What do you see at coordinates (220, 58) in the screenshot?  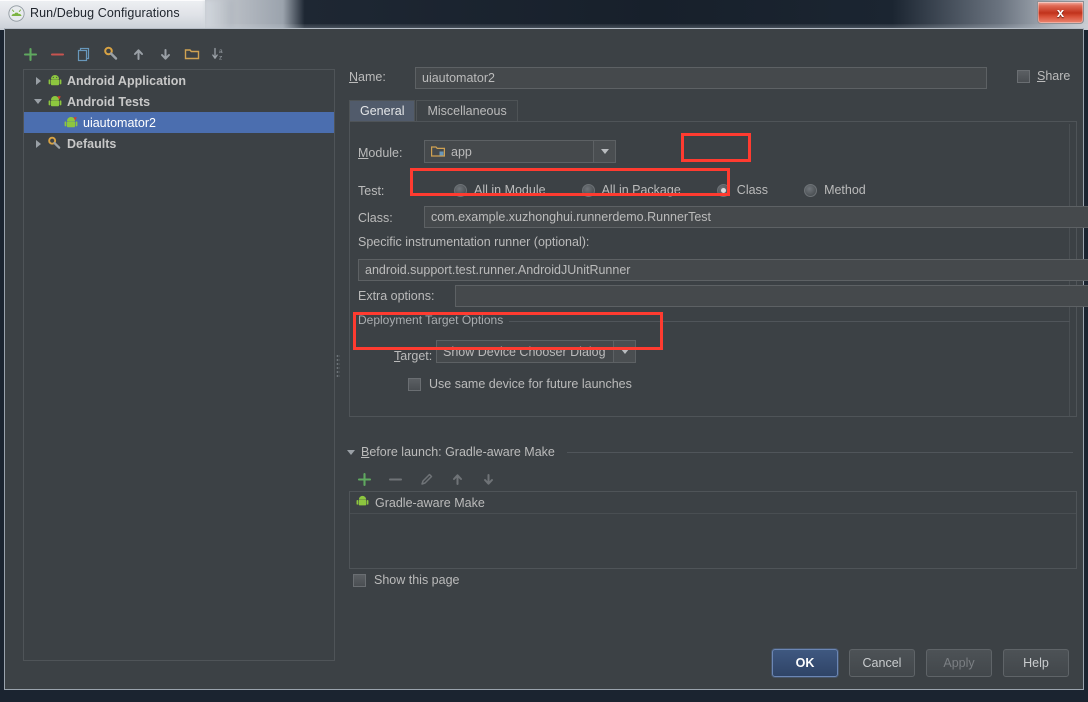 I see `svg-text: z` at bounding box center [220, 58].